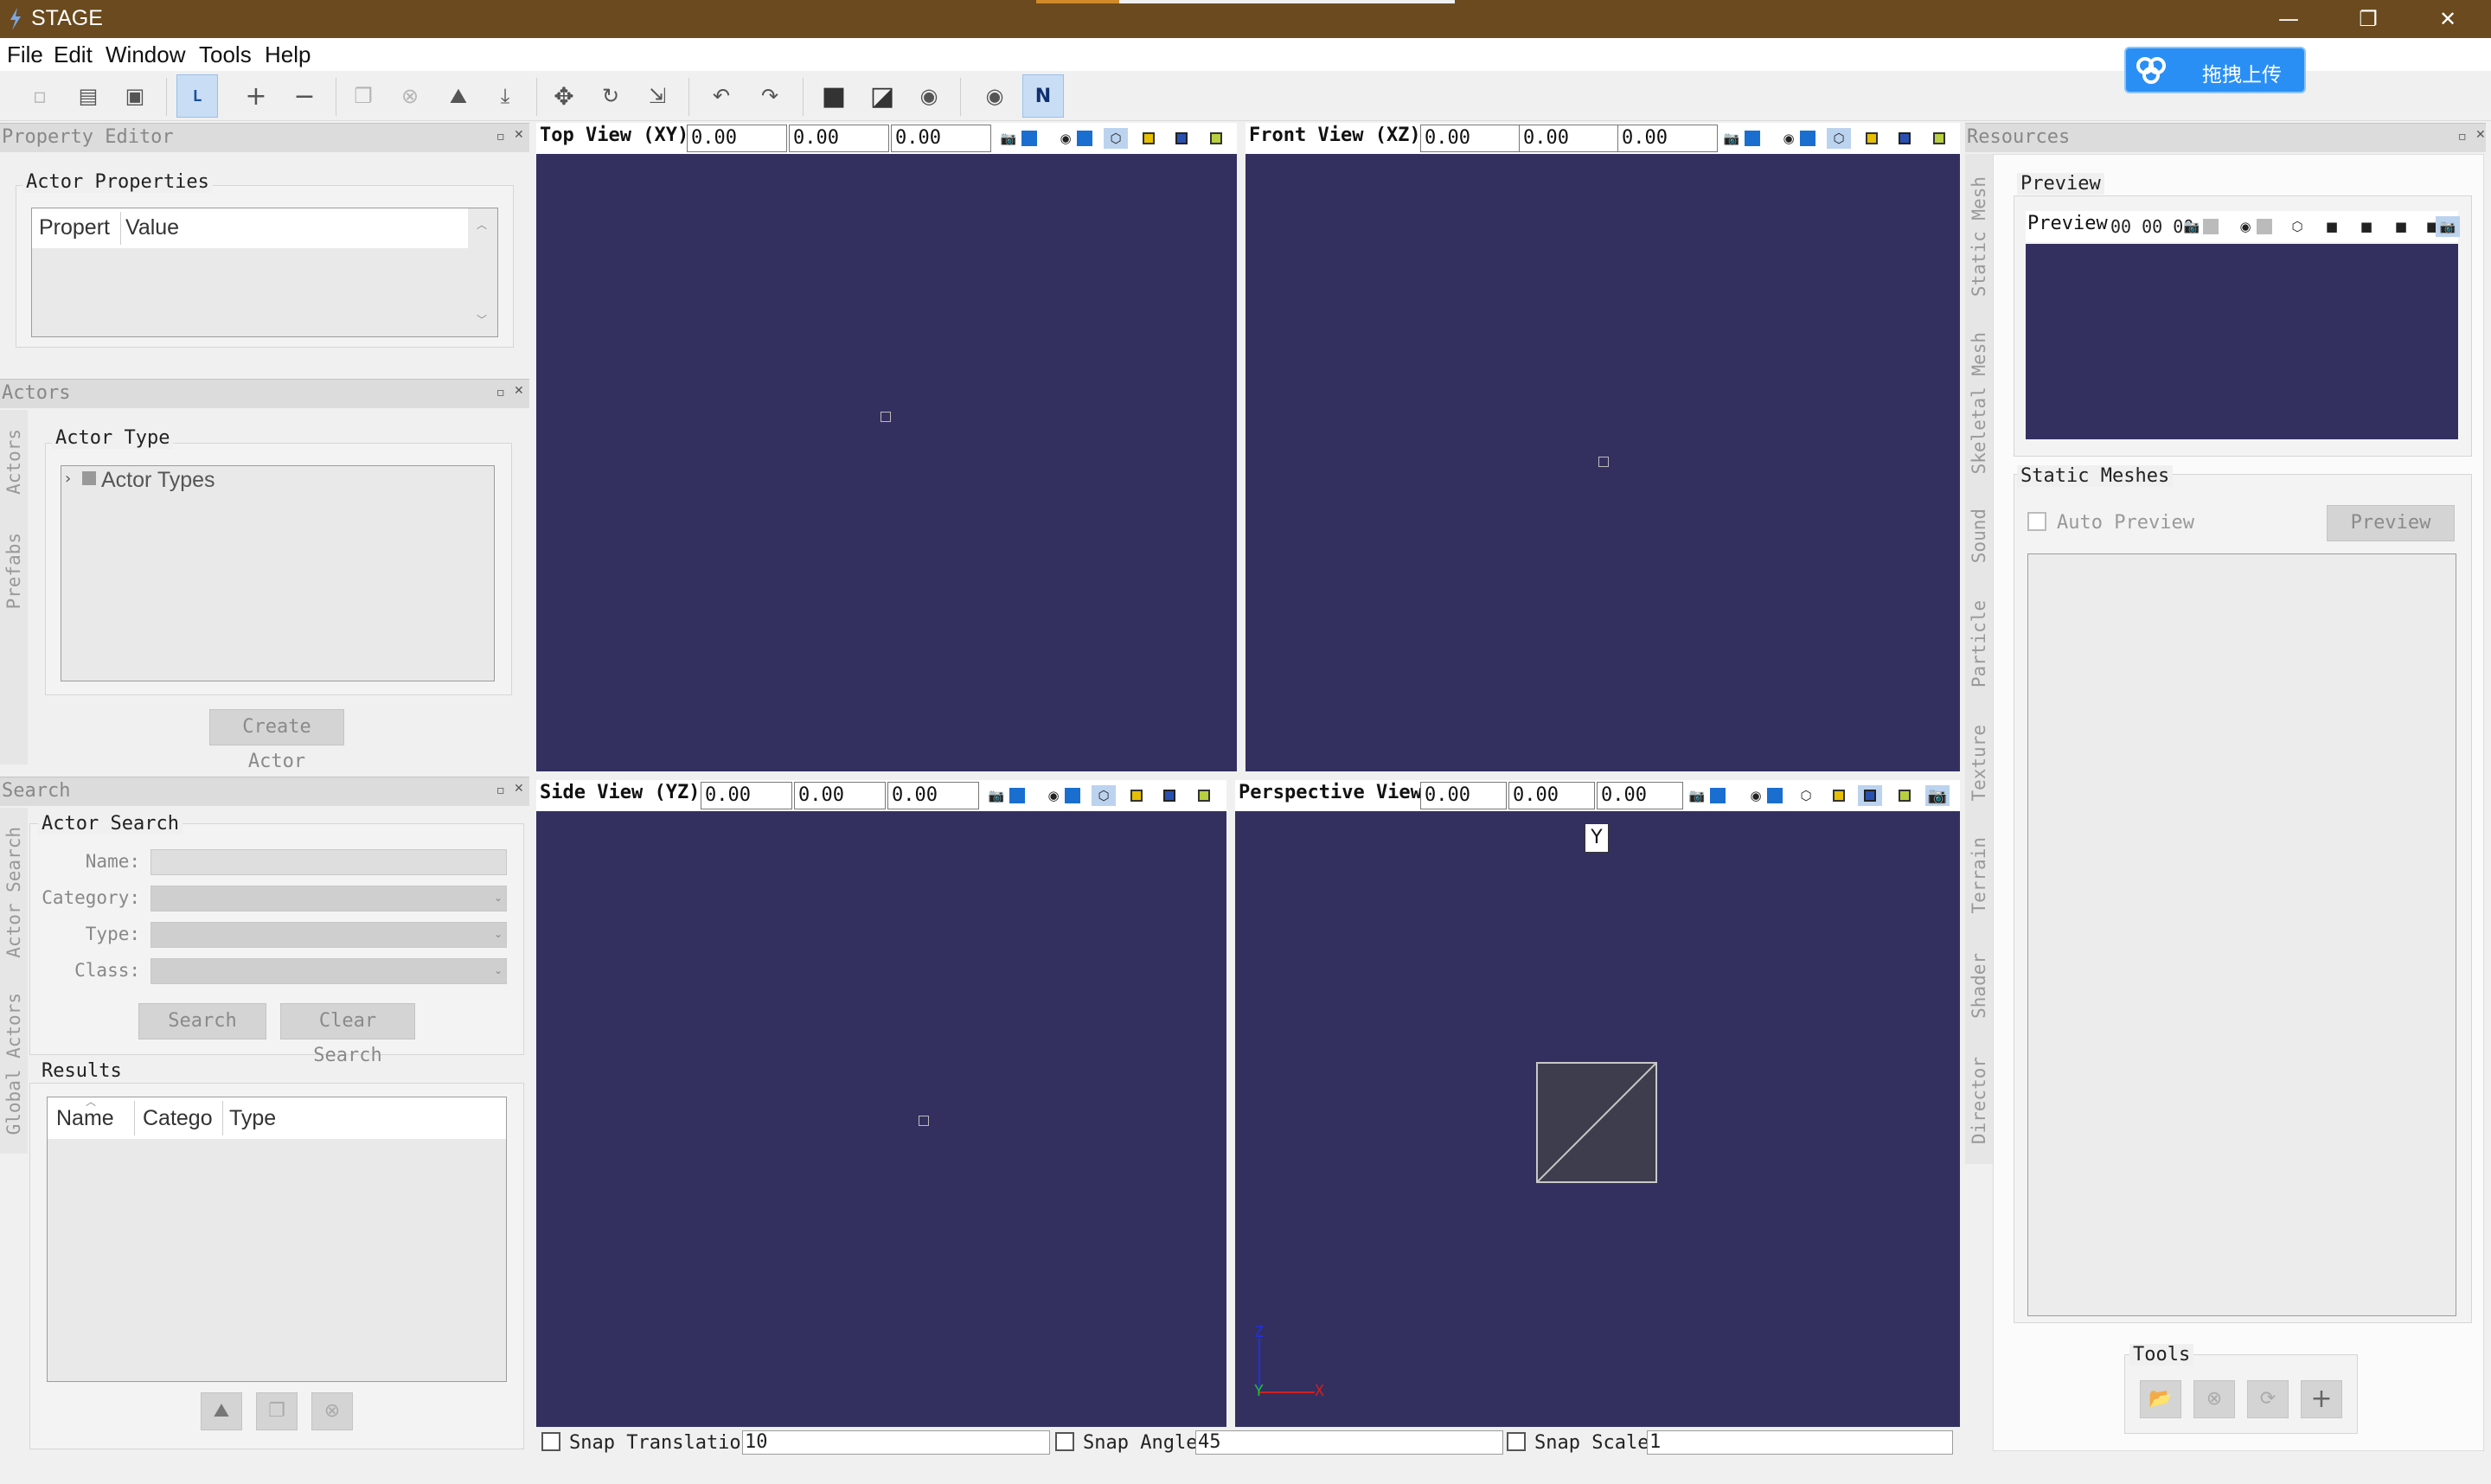  What do you see at coordinates (68, 479) in the screenshot?
I see `expand-icon: ›` at bounding box center [68, 479].